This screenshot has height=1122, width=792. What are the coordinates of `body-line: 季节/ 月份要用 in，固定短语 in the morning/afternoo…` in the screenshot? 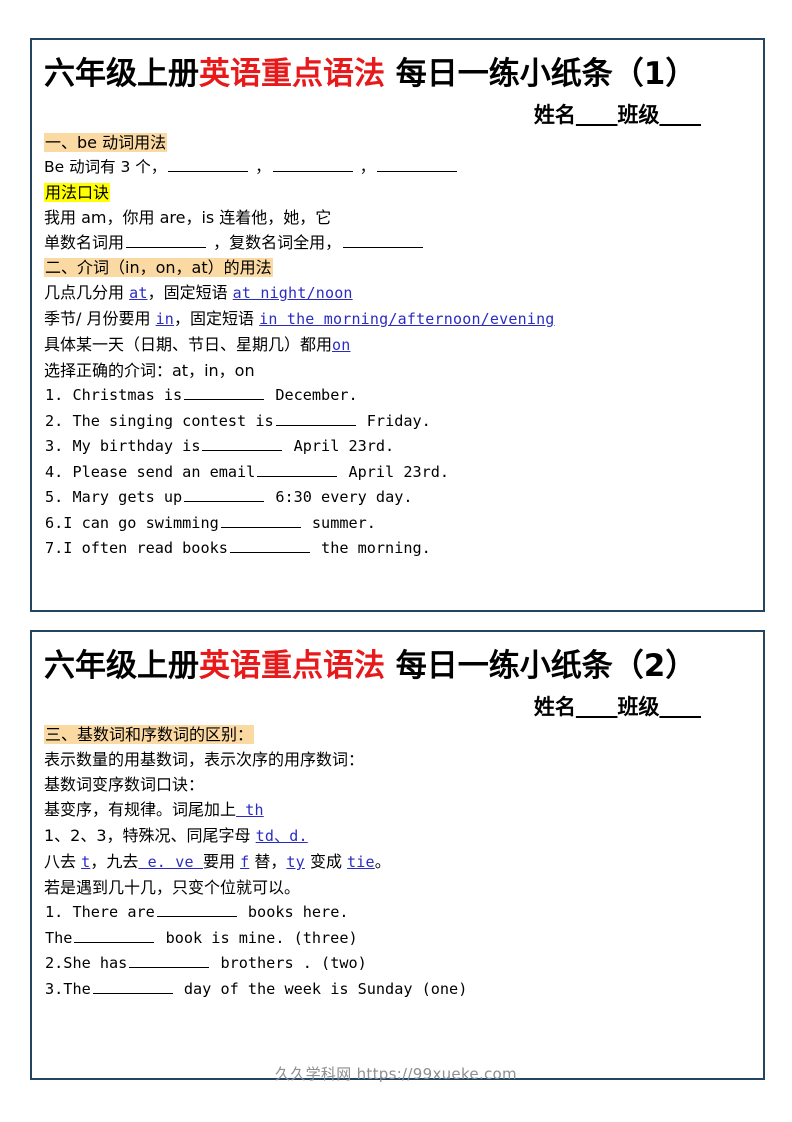 It's located at (398, 319).